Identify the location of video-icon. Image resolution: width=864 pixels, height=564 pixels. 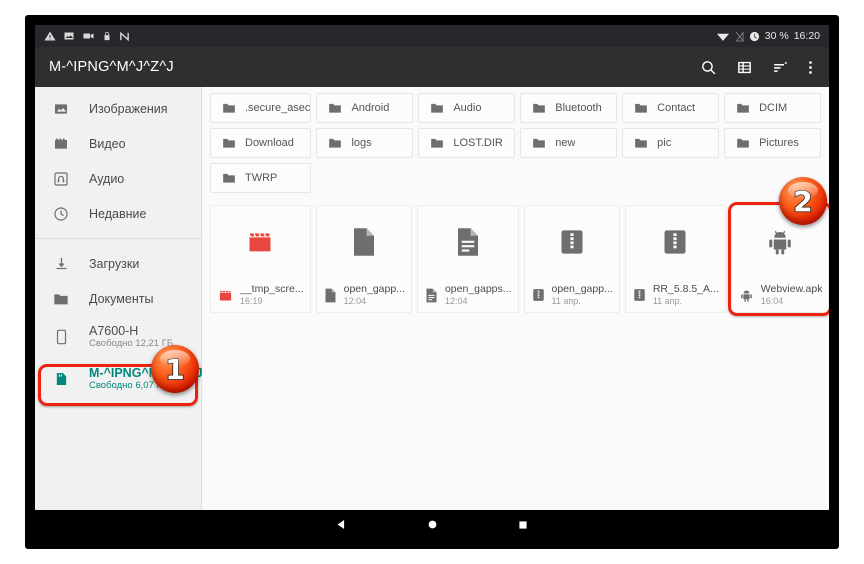
(88, 36).